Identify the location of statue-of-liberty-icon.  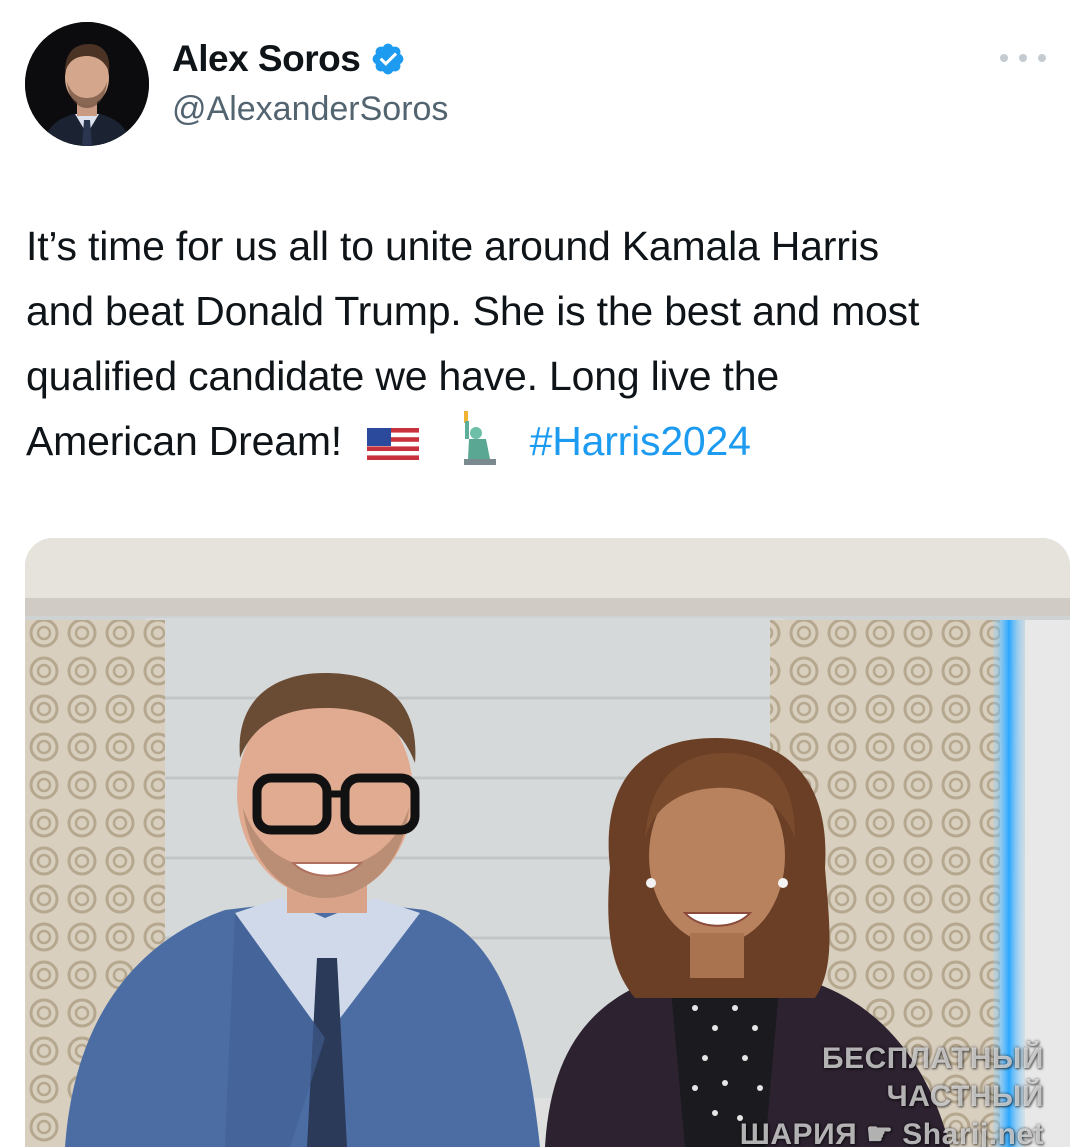
(480, 438).